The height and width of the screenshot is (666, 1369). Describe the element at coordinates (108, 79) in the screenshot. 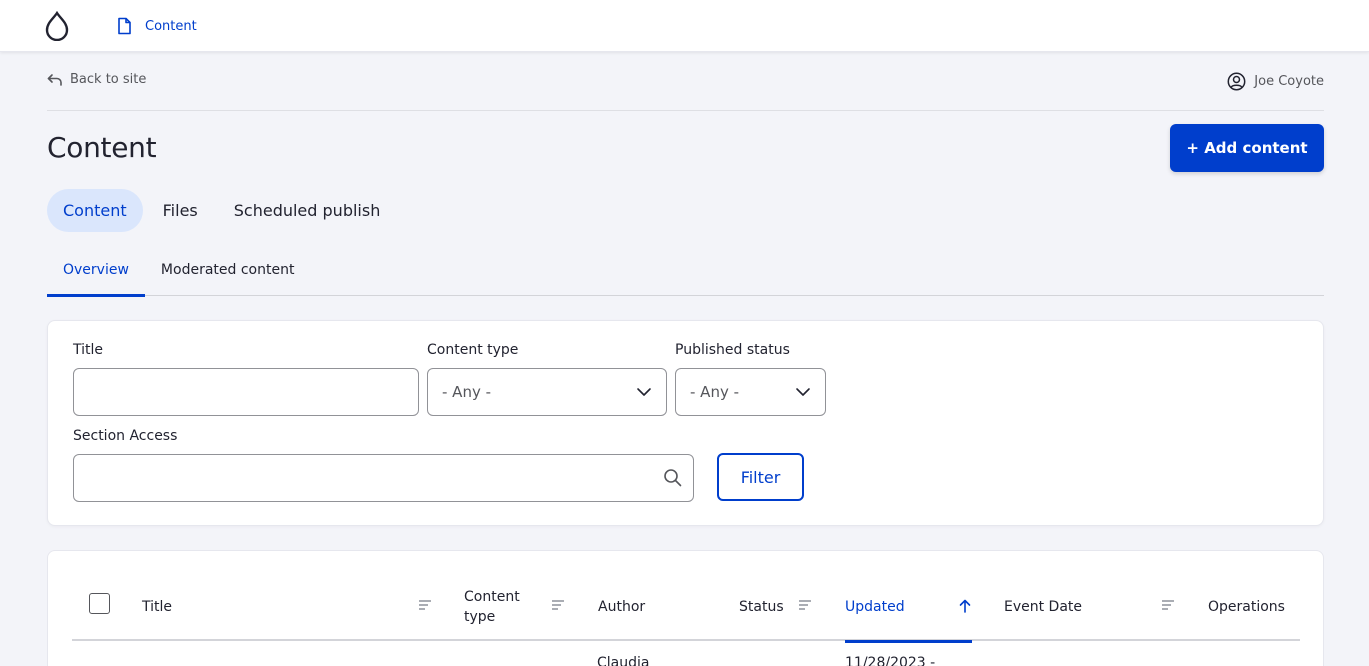

I see `back-to-site-label: Back to site` at that location.